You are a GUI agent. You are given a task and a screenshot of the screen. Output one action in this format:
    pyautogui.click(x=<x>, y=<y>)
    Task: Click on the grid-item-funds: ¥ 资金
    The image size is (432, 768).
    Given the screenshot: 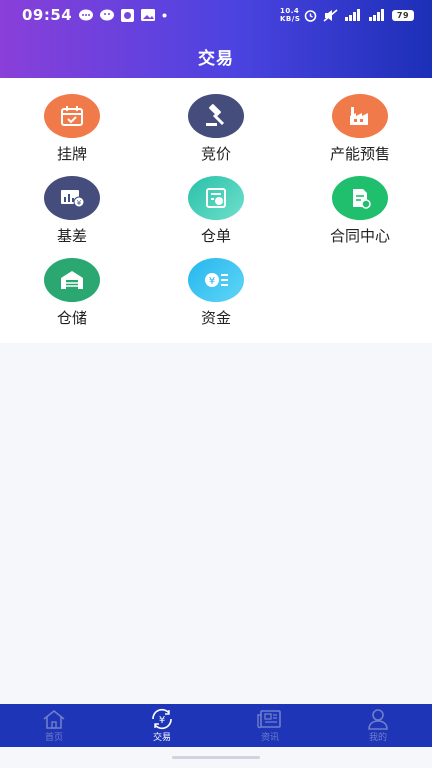 What is the action you would take?
    pyautogui.click(x=216, y=284)
    